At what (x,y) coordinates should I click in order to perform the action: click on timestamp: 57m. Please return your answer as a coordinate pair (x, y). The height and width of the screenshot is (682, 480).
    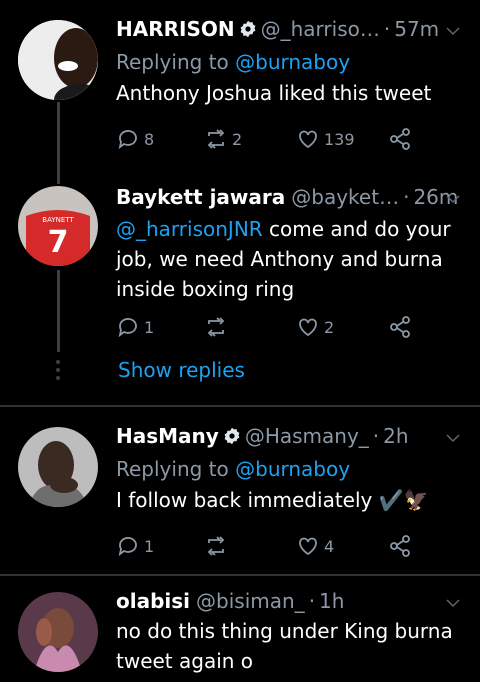
    Looking at the image, I should click on (416, 29).